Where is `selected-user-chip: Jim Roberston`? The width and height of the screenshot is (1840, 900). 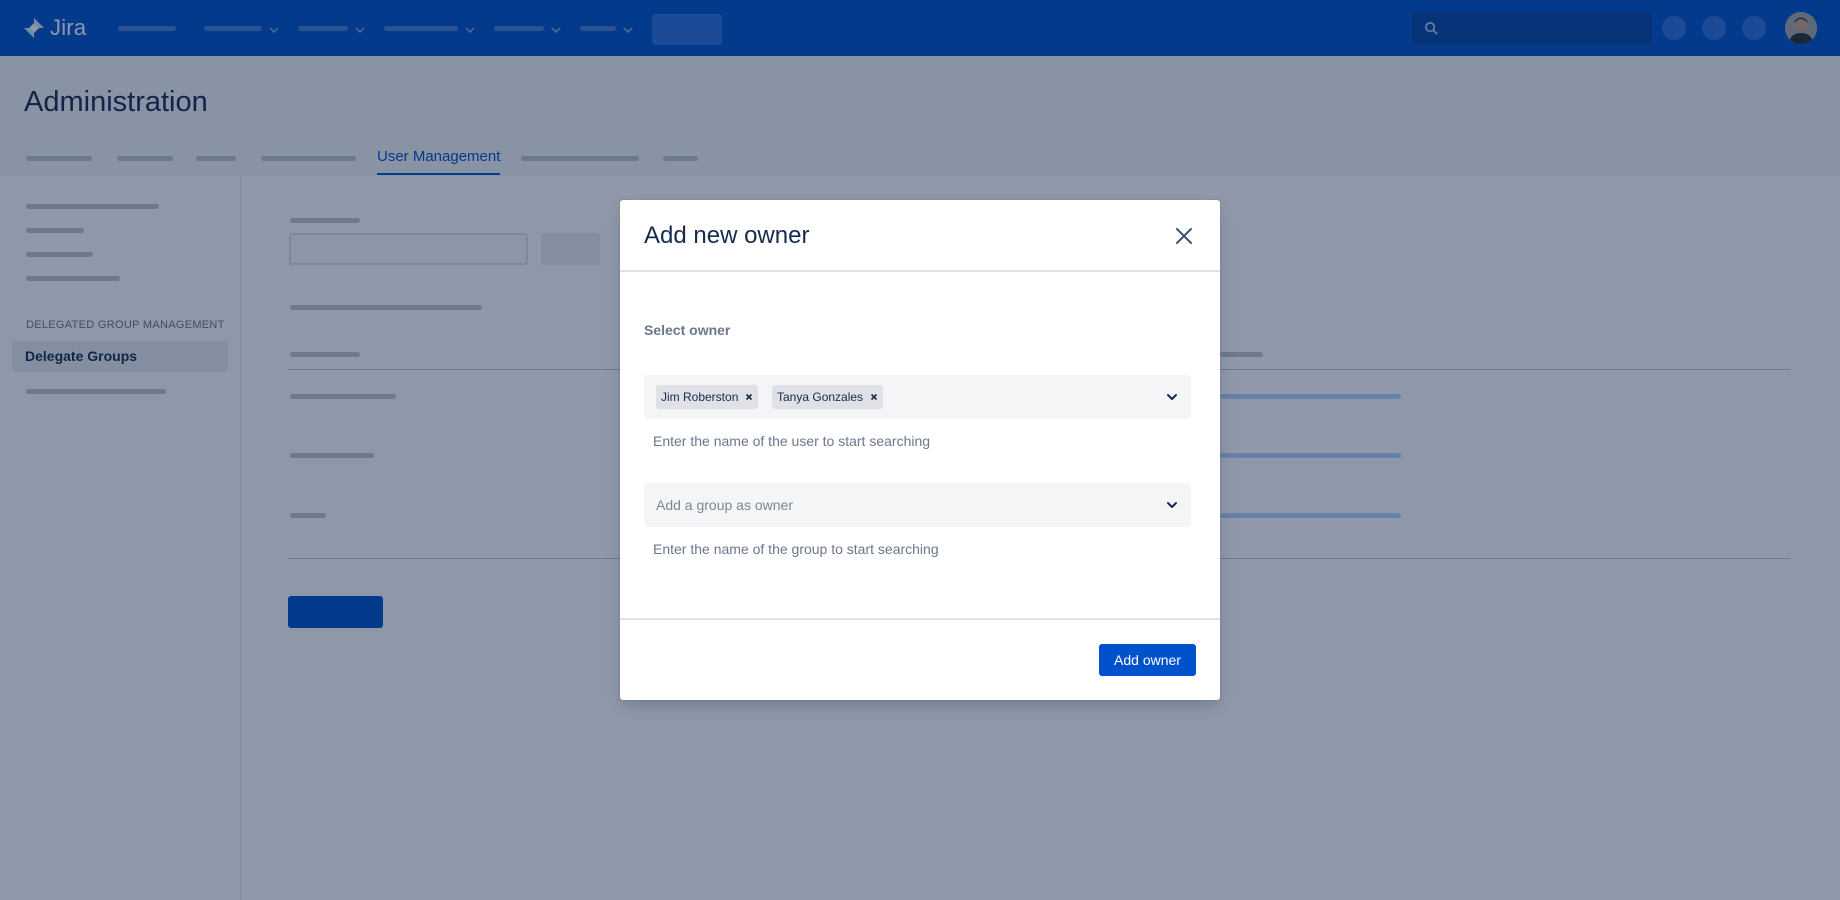
selected-user-chip: Jim Roberston is located at coordinates (707, 397).